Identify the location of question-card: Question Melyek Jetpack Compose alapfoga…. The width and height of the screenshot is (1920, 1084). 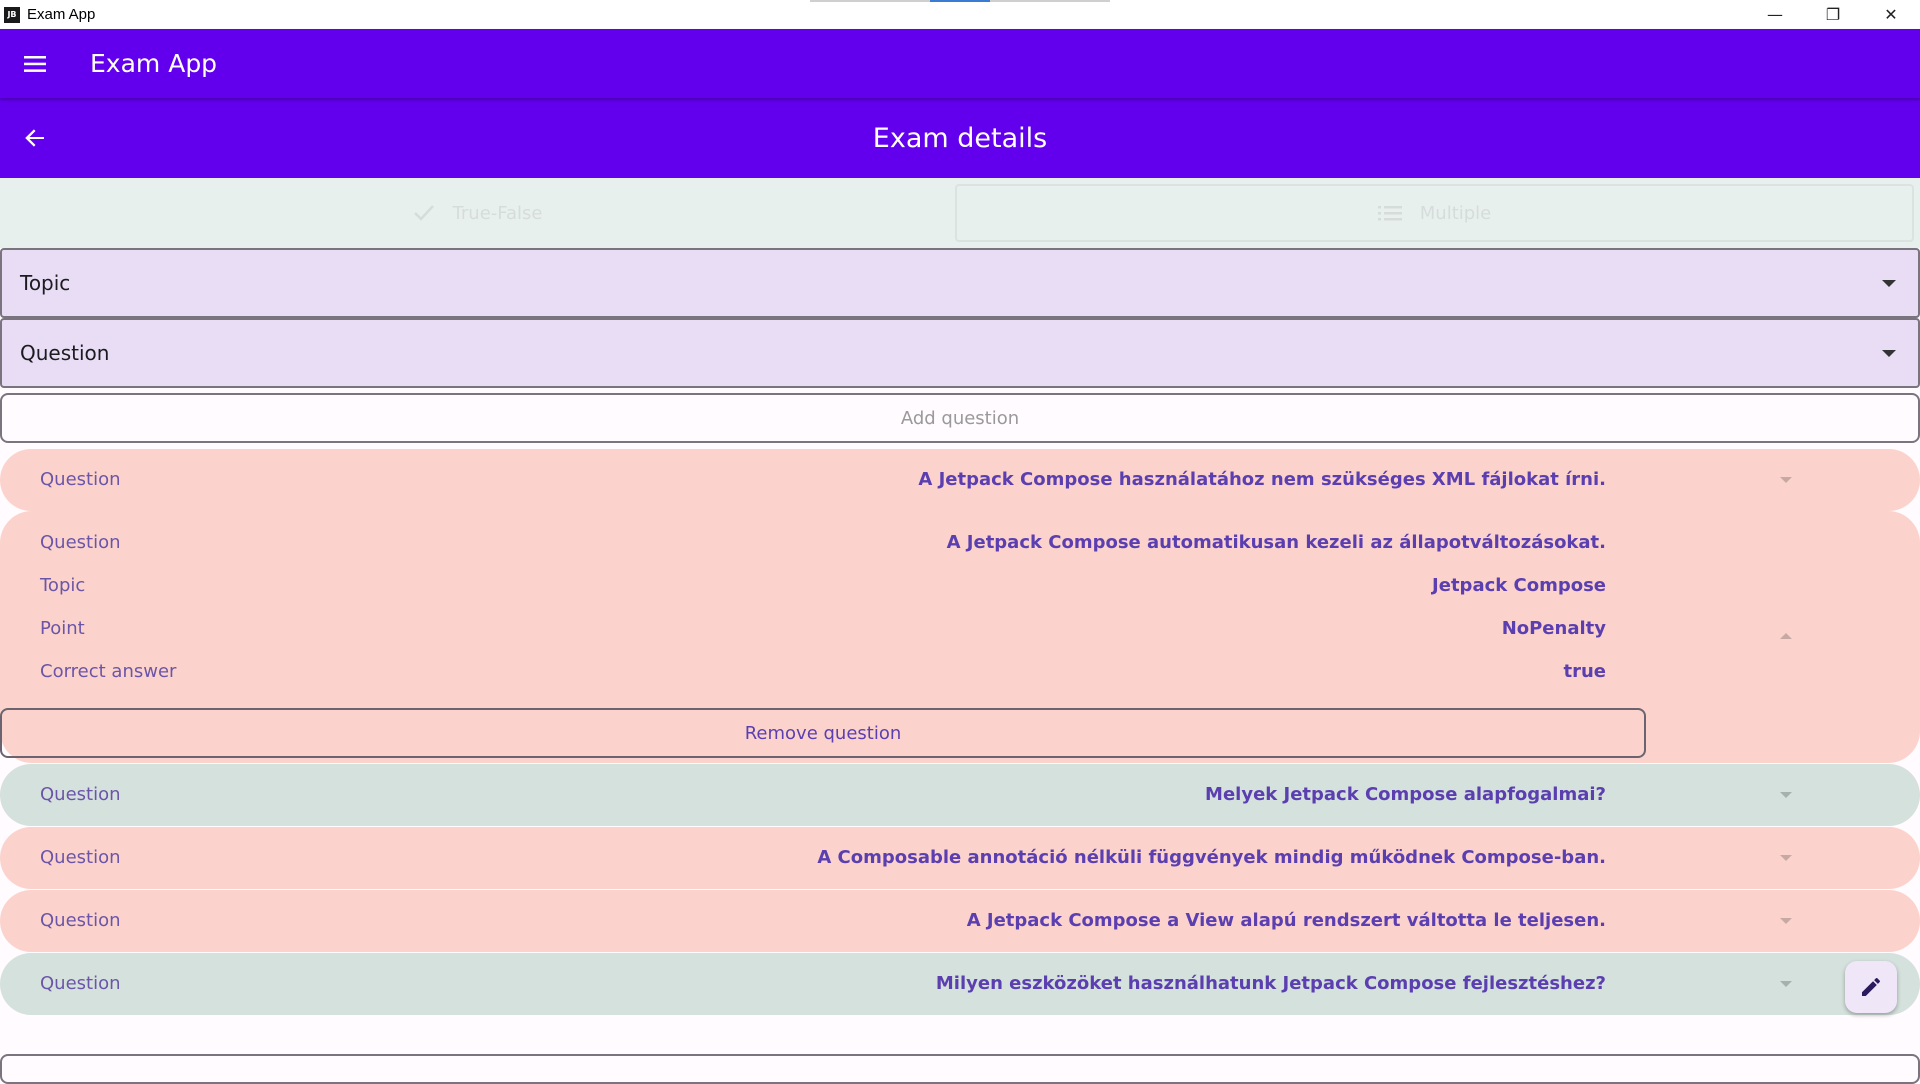
(960, 795).